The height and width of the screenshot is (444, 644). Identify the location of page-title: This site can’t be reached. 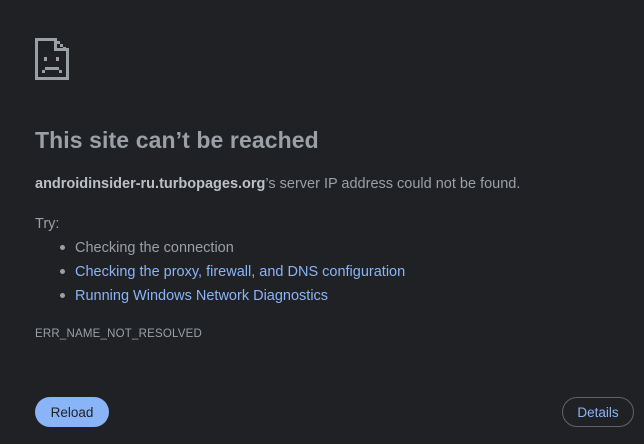
(177, 140).